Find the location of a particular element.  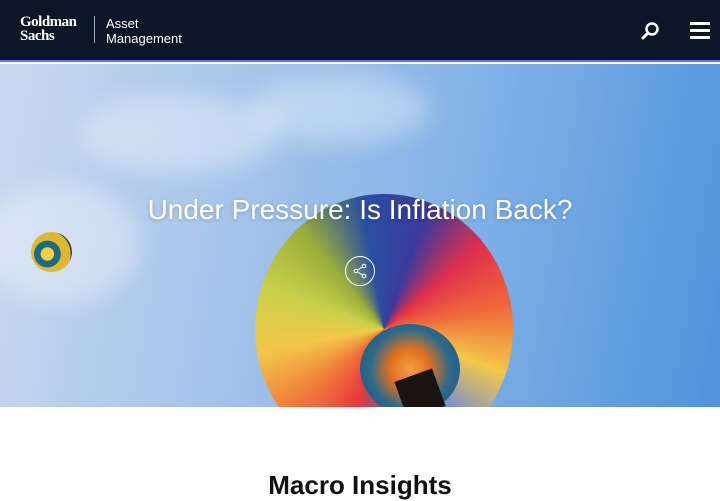

logo-subtitle: Asset Management is located at coordinates (144, 31).